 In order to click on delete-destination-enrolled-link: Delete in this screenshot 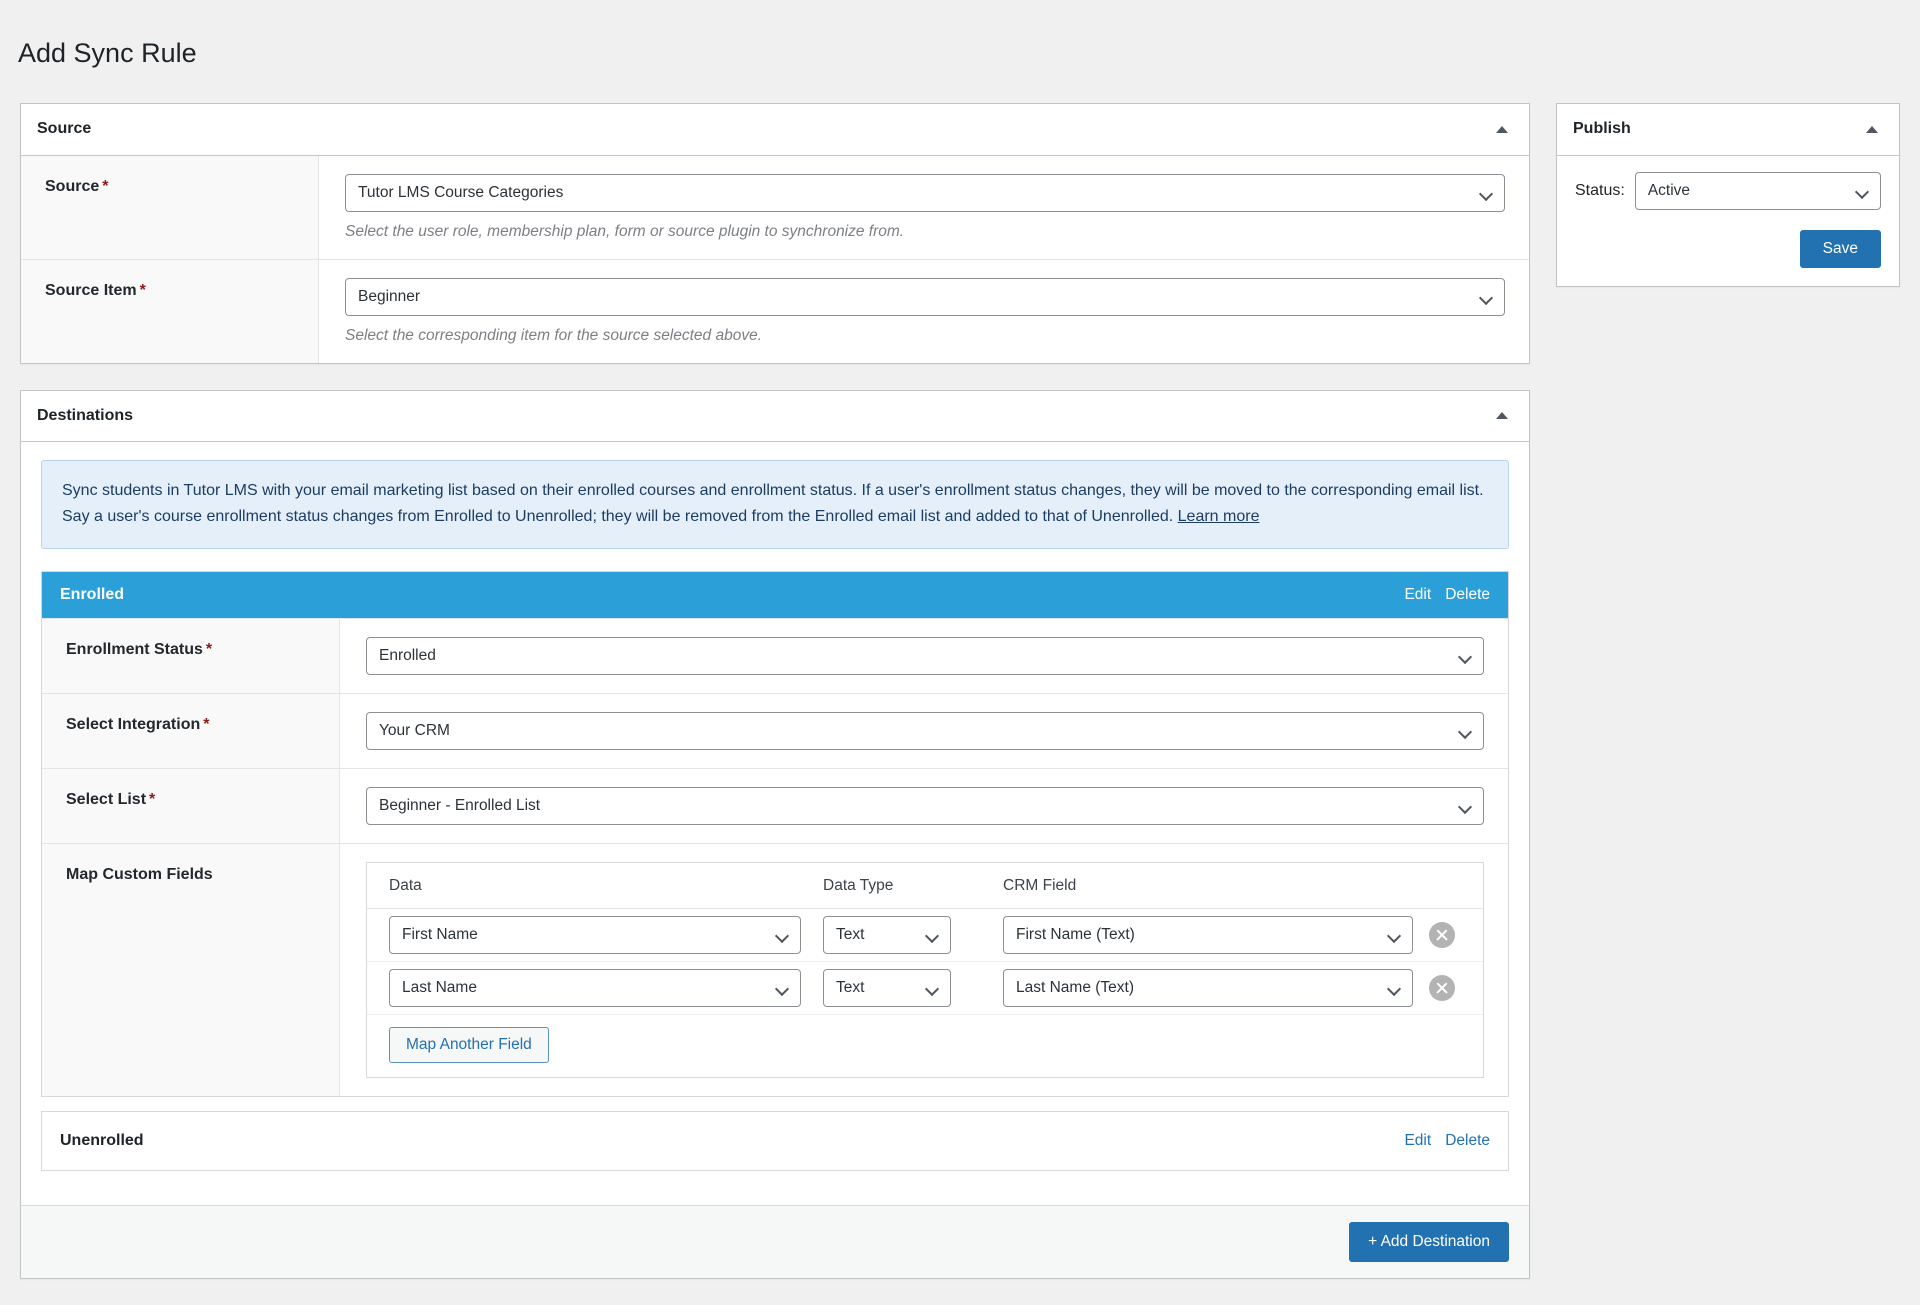, I will do `click(1467, 595)`.